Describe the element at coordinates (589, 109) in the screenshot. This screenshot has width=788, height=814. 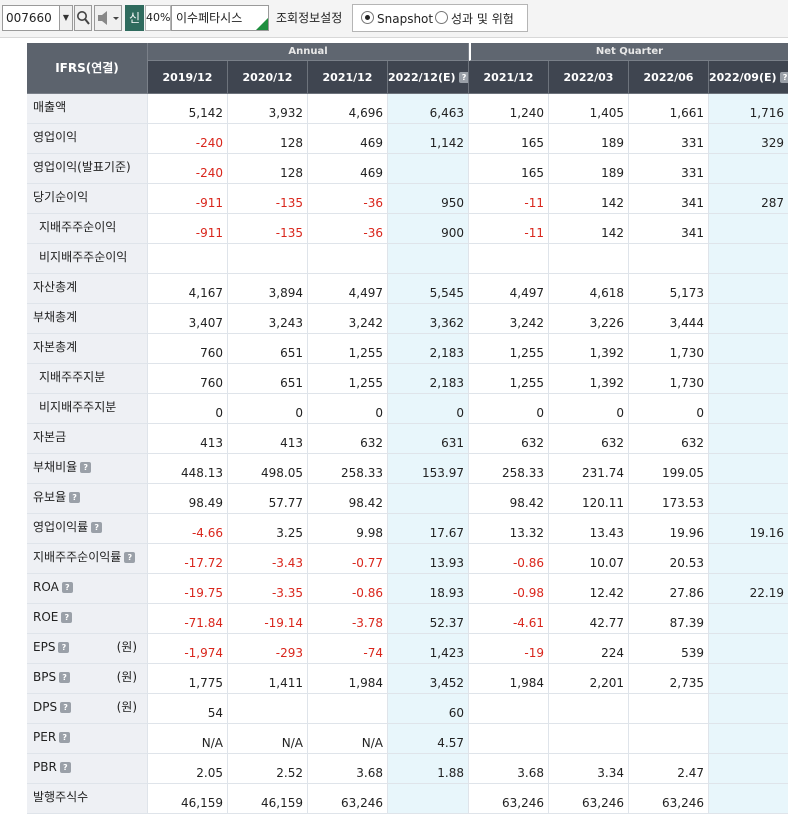
I see `table-cell: 1,405` at that location.